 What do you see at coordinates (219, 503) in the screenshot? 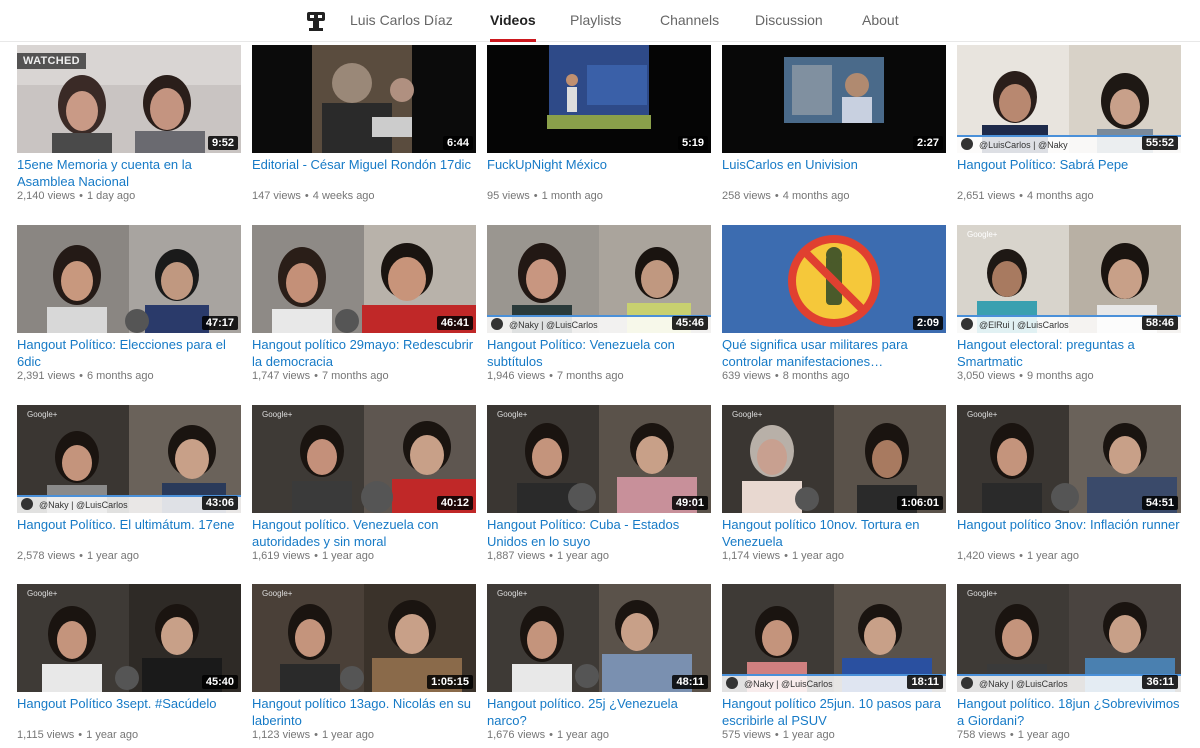
I see `video-duration: 43:06` at bounding box center [219, 503].